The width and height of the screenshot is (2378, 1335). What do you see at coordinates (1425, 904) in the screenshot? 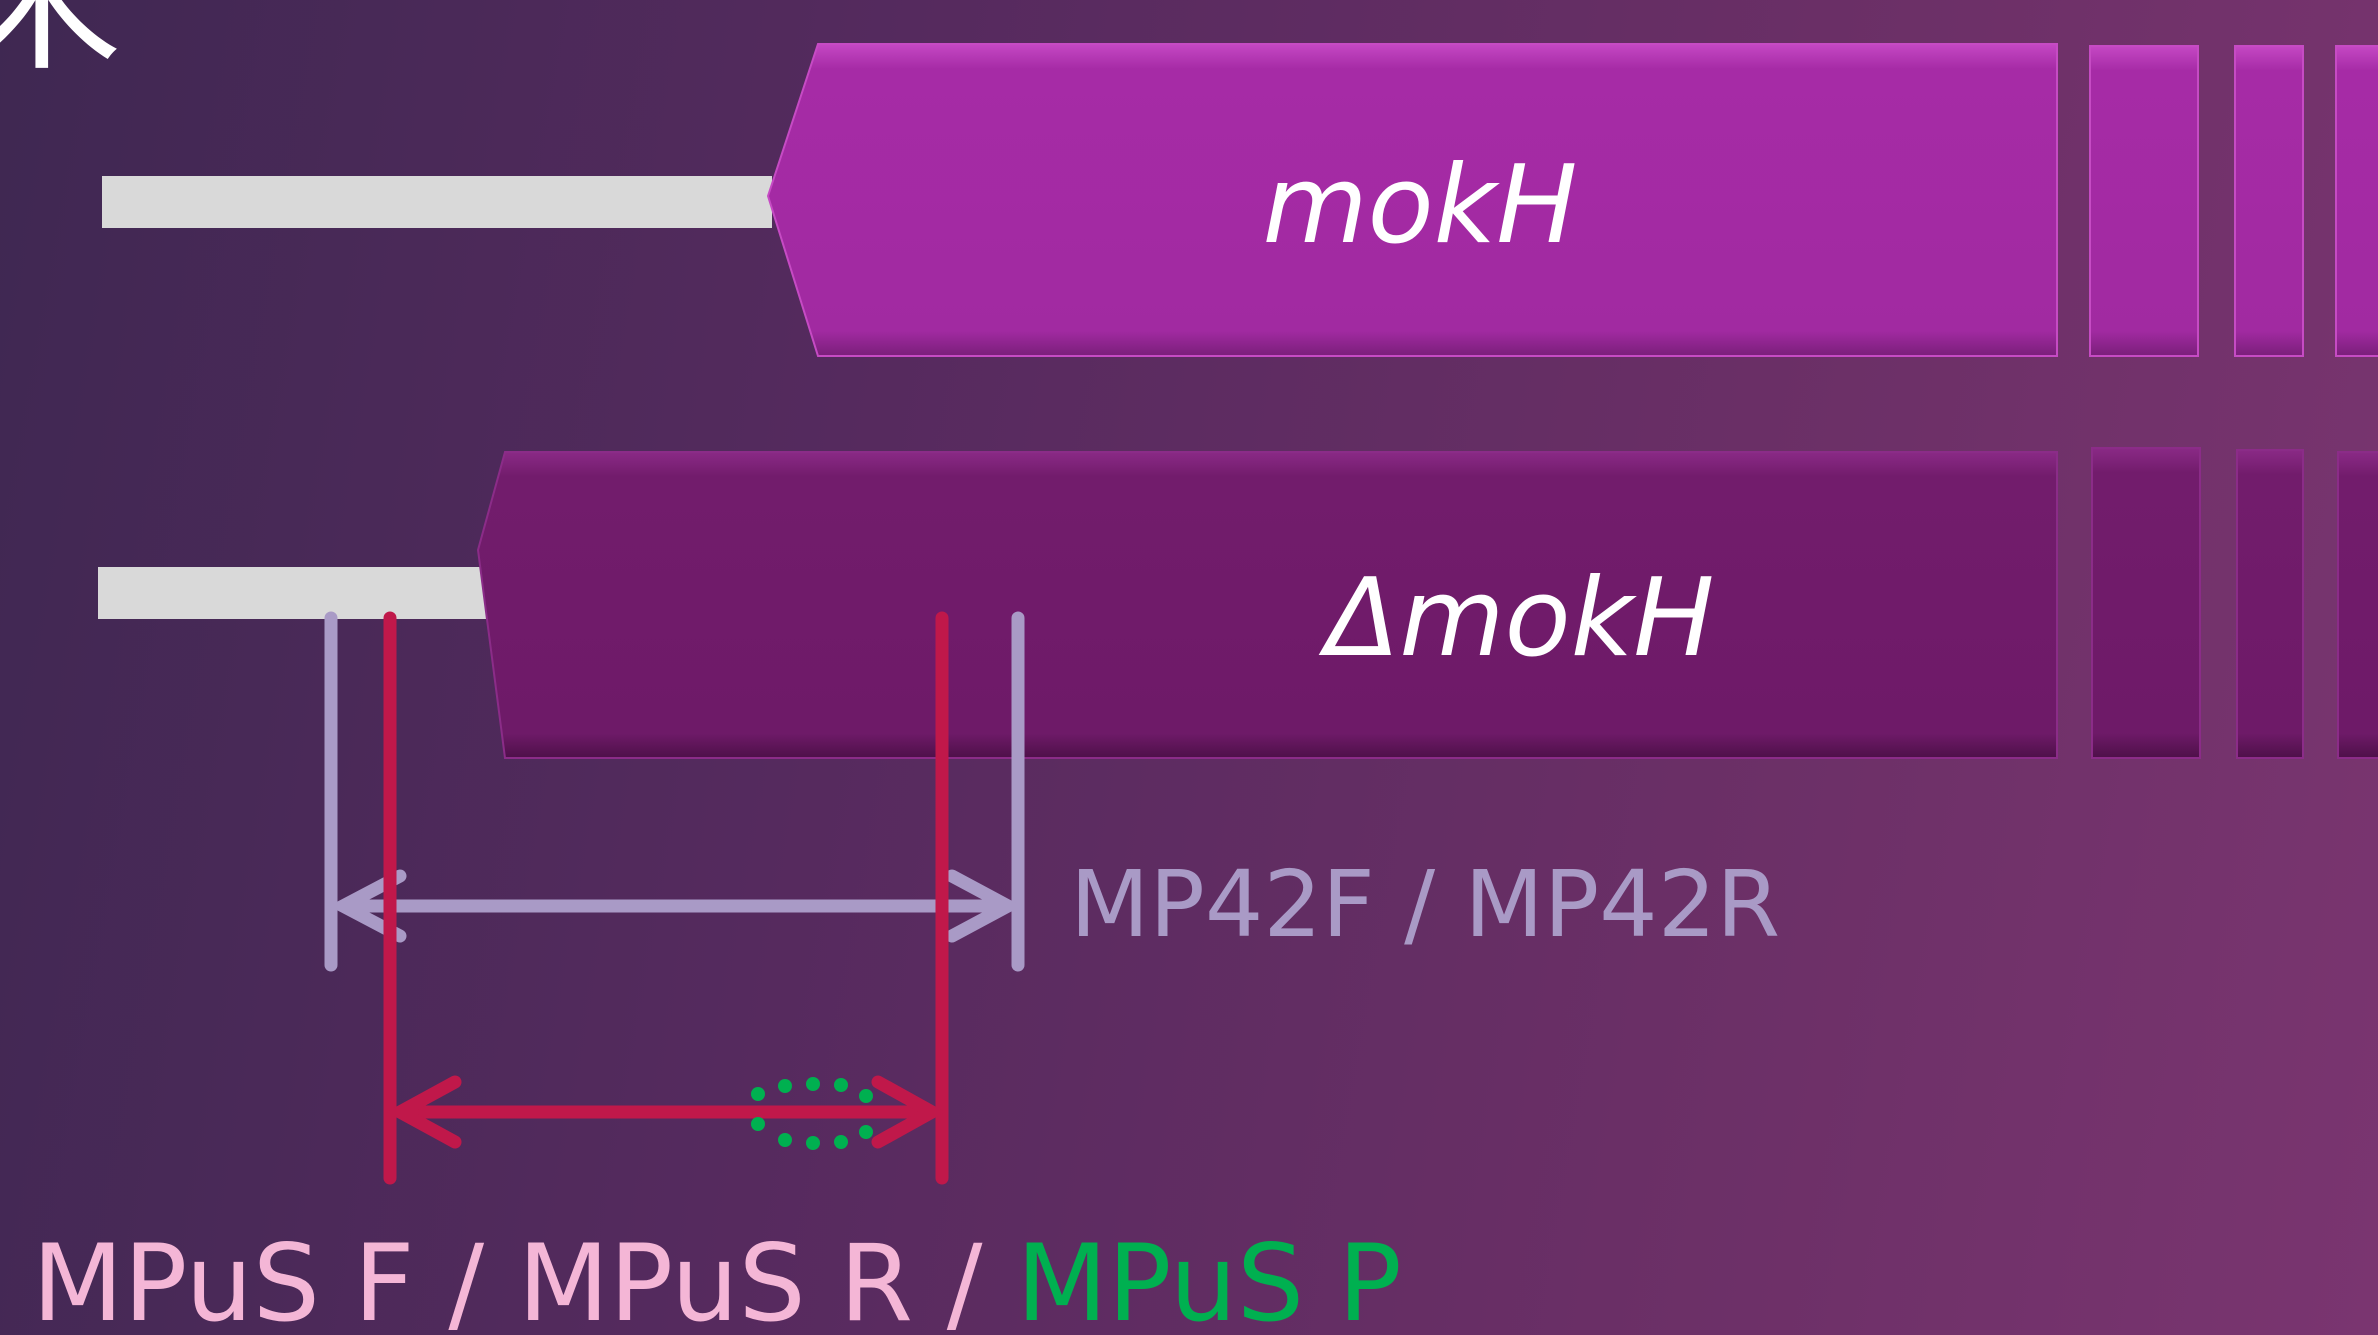
I see `outer-primer-label: MP42F / MP42R` at bounding box center [1425, 904].